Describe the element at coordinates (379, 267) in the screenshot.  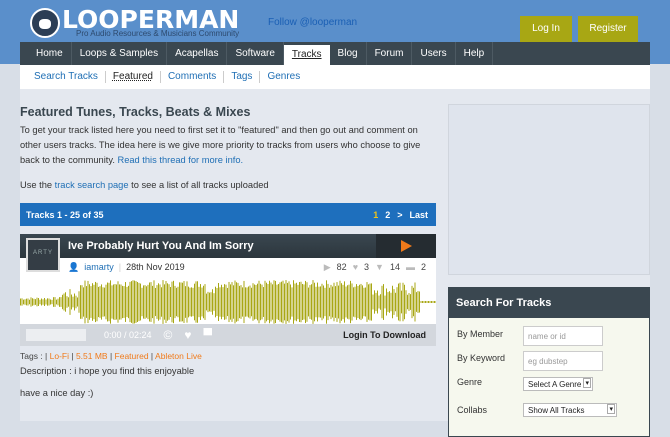
I see `downloads-icon: ▼` at that location.